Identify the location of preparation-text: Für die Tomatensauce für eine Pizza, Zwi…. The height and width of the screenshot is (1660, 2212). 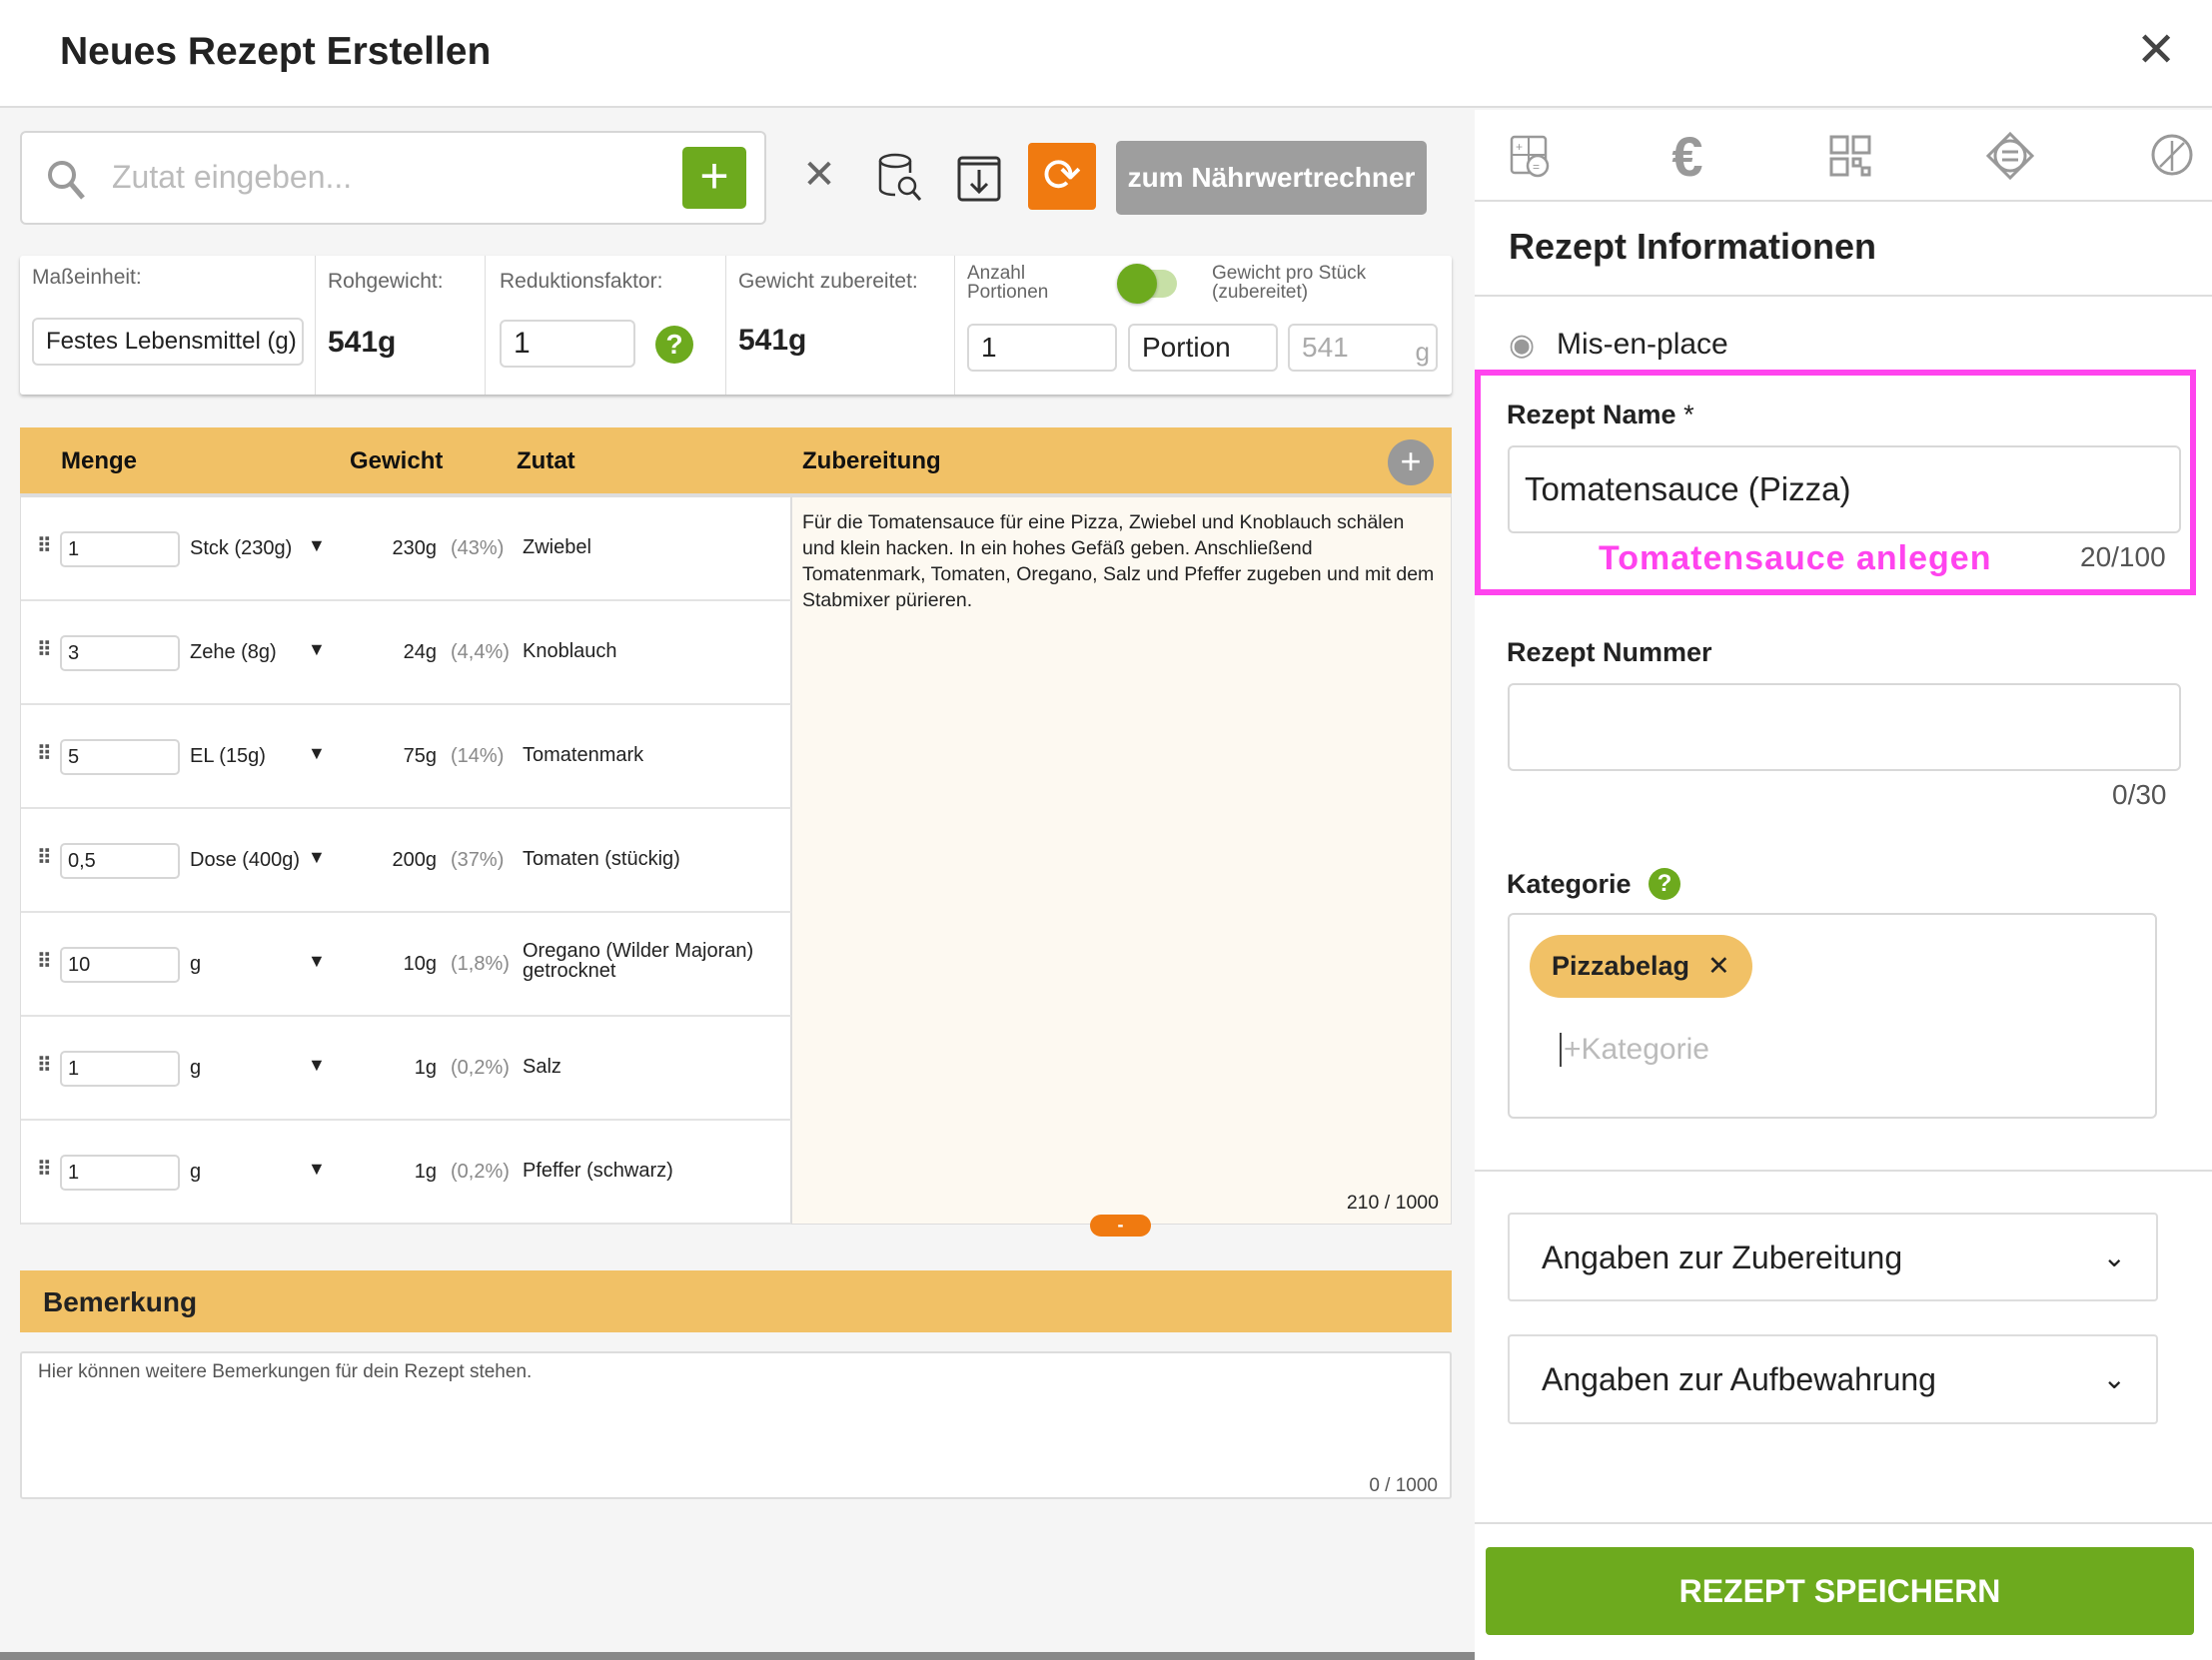
(1118, 561).